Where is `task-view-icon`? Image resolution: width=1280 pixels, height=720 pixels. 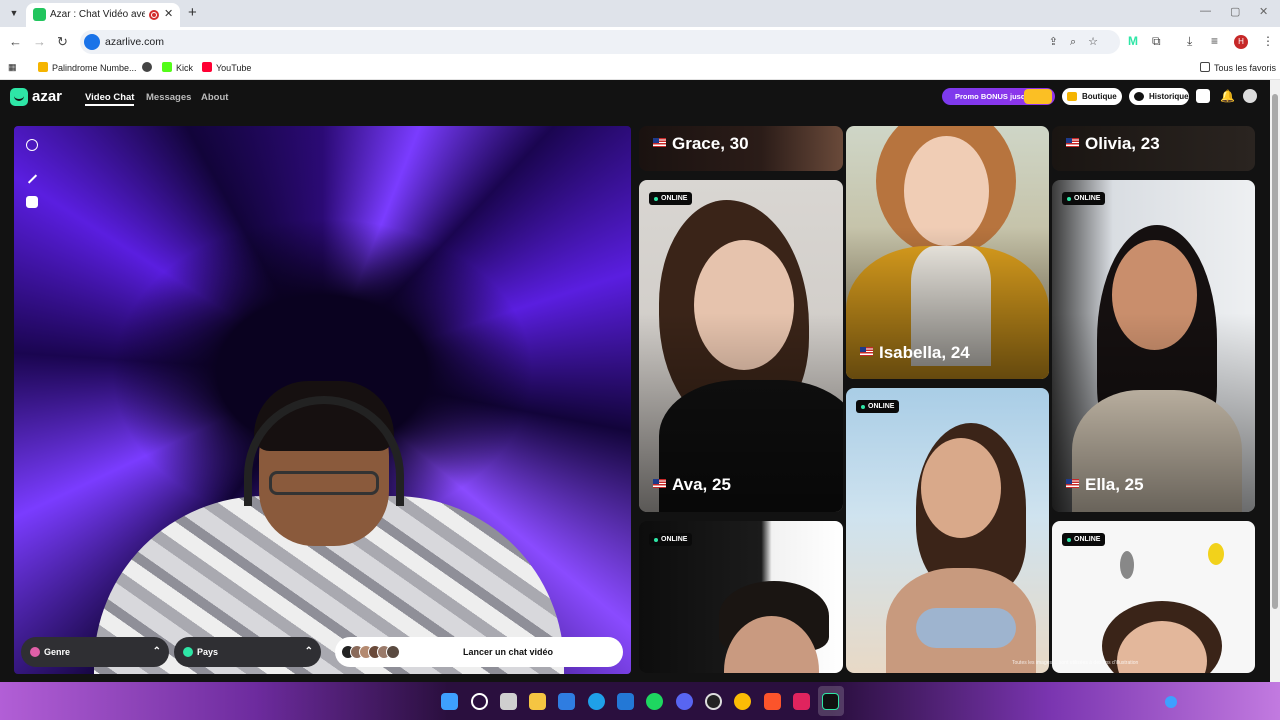 task-view-icon is located at coordinates (508, 701).